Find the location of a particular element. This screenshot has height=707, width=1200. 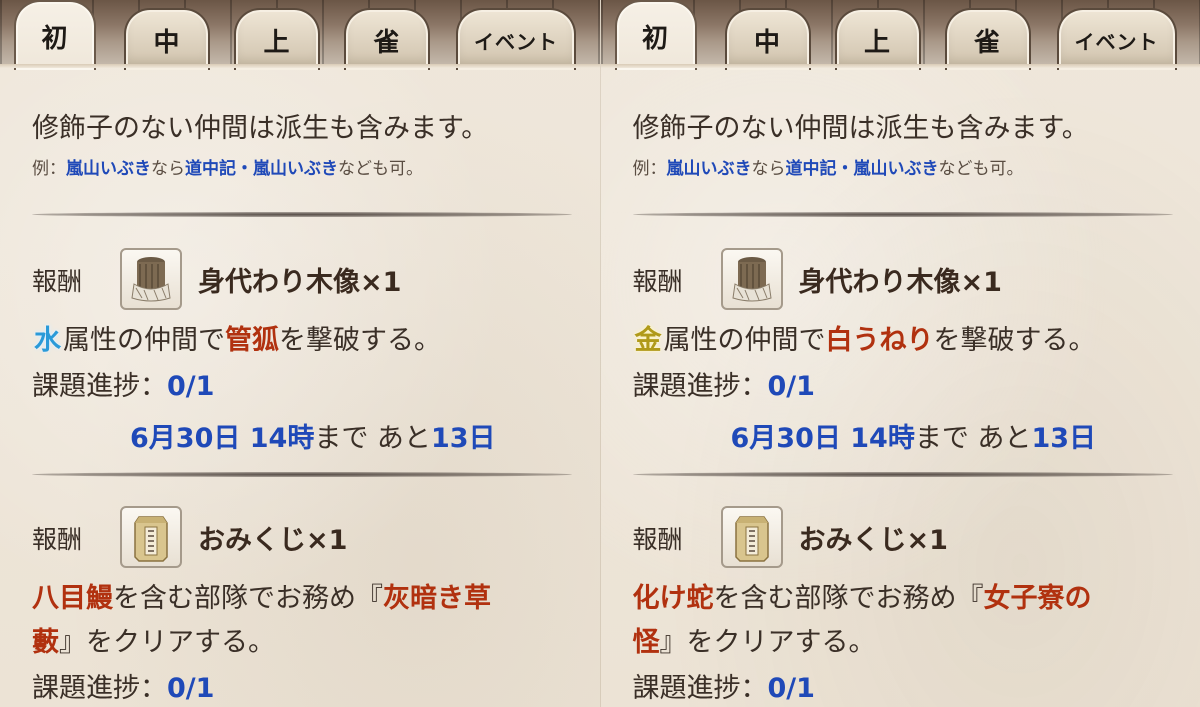

mission-name-cont: 怪 is located at coordinates (646, 642).